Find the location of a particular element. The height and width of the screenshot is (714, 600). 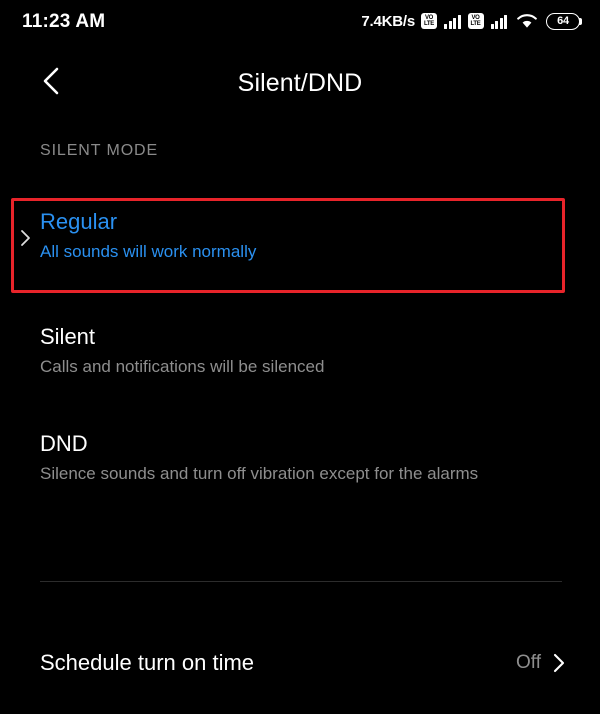

page-title: Silent/DND is located at coordinates (300, 82).